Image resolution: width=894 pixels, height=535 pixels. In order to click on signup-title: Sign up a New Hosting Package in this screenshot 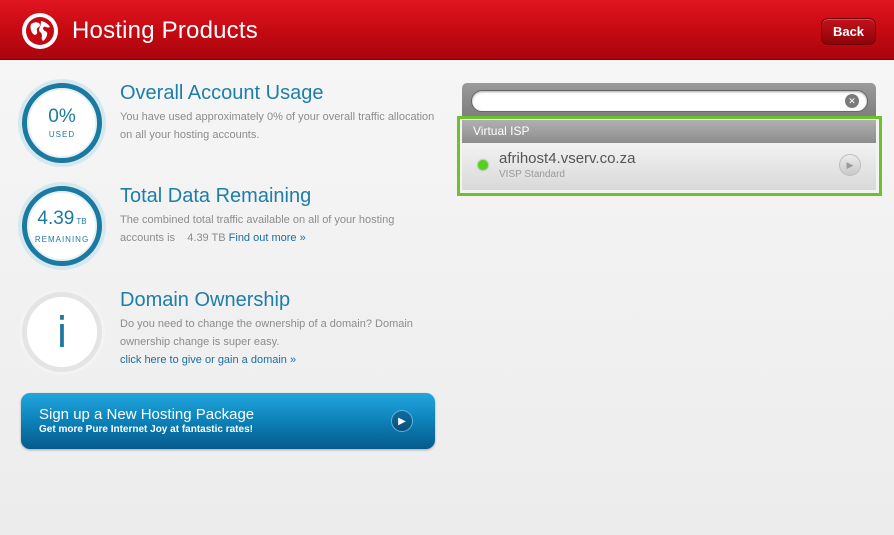, I will do `click(147, 414)`.